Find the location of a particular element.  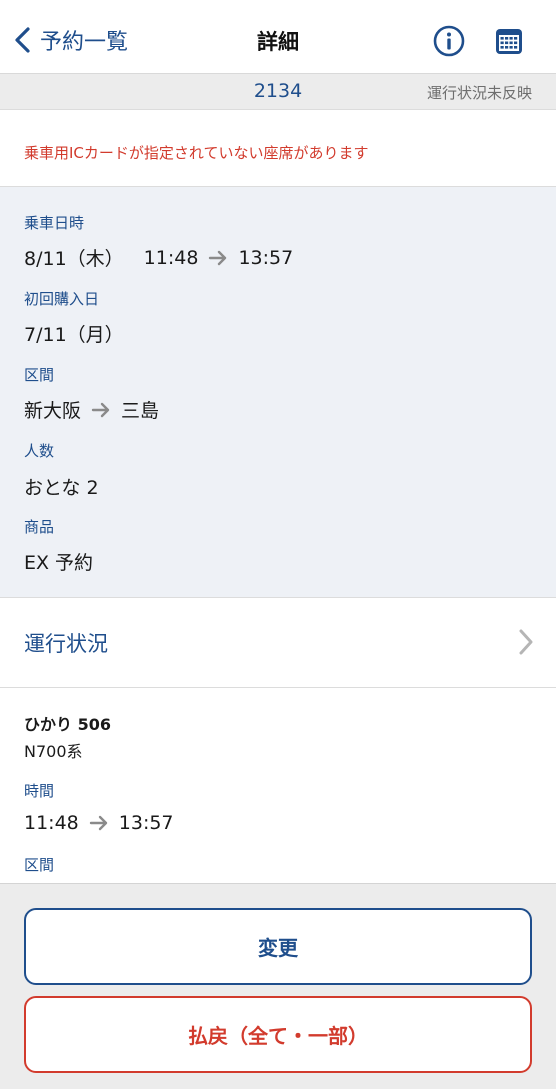

ic-card-warning: 乗車用ICカードが指定されていない座席があります is located at coordinates (278, 148).